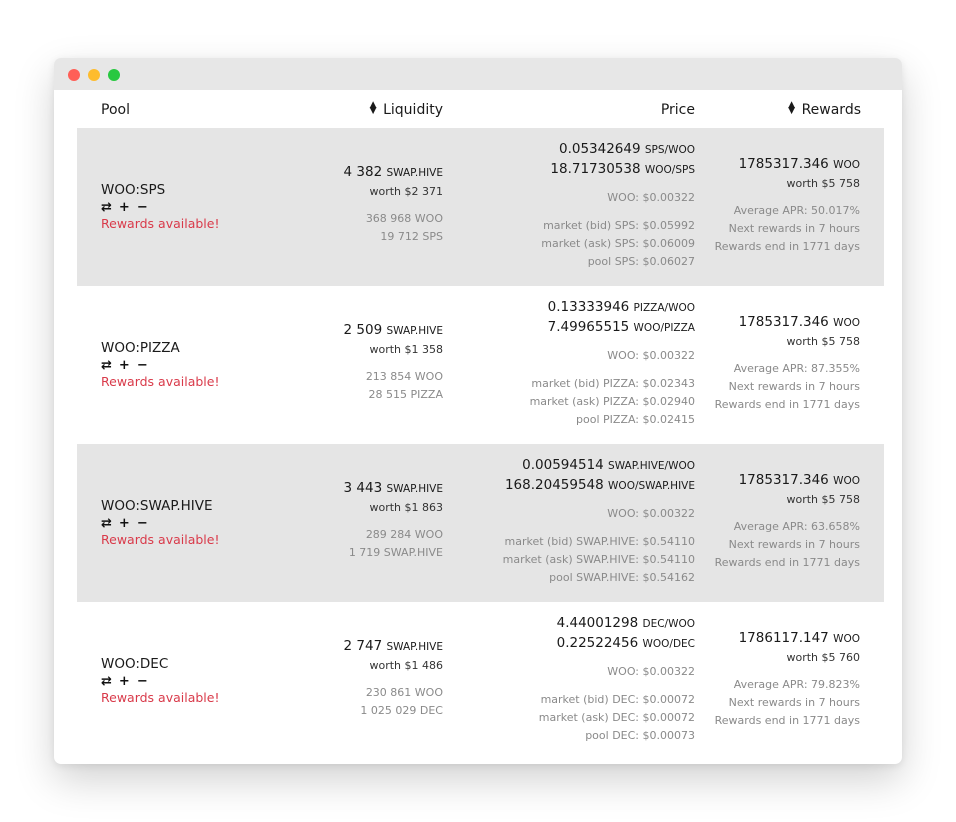 The image size is (956, 822). Describe the element at coordinates (621, 327) in the screenshot. I see `price-2: 7.49965515 WOO/PIZZA` at that location.